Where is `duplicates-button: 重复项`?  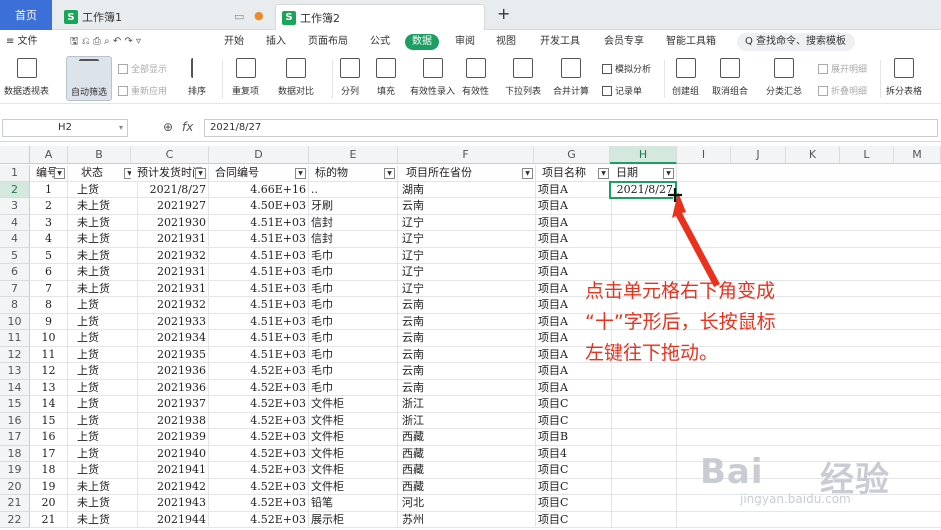
duplicates-button: 重复项 is located at coordinates (245, 77).